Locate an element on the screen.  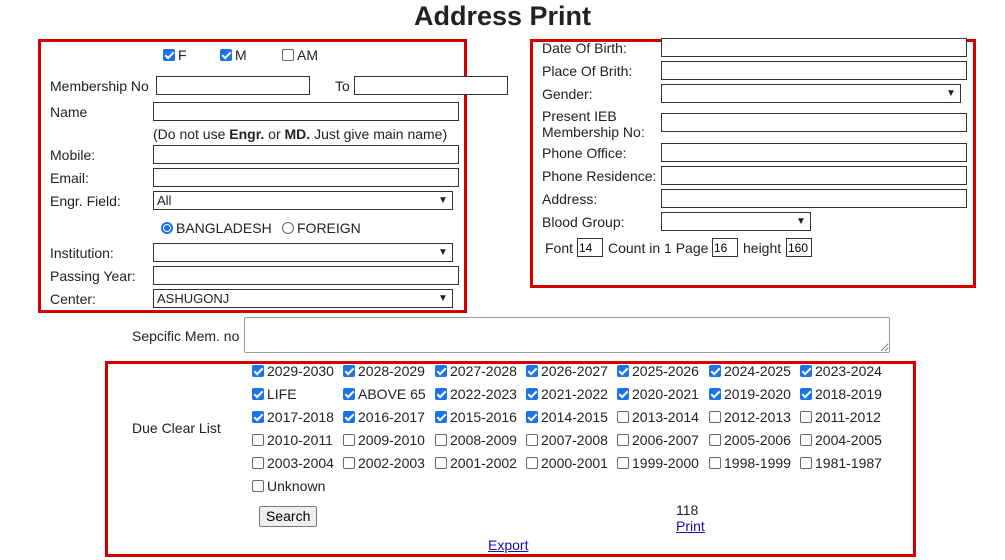
due-year-checkbox: 2023-2024 is located at coordinates (841, 371).